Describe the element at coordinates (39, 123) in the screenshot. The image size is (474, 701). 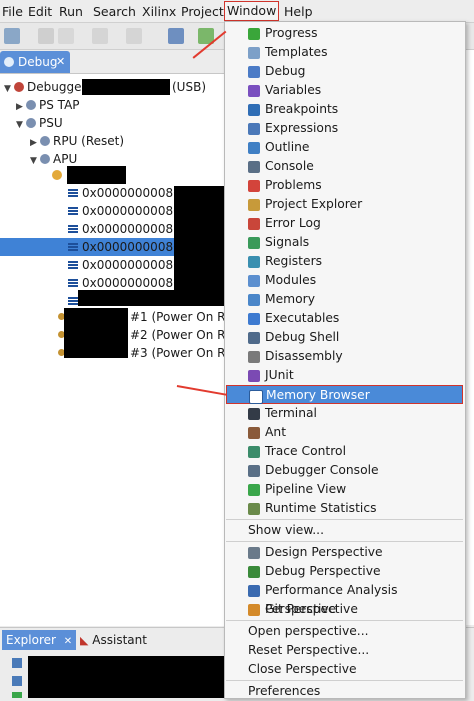
I see `tree-item-psu: ▼ PSU` at that location.